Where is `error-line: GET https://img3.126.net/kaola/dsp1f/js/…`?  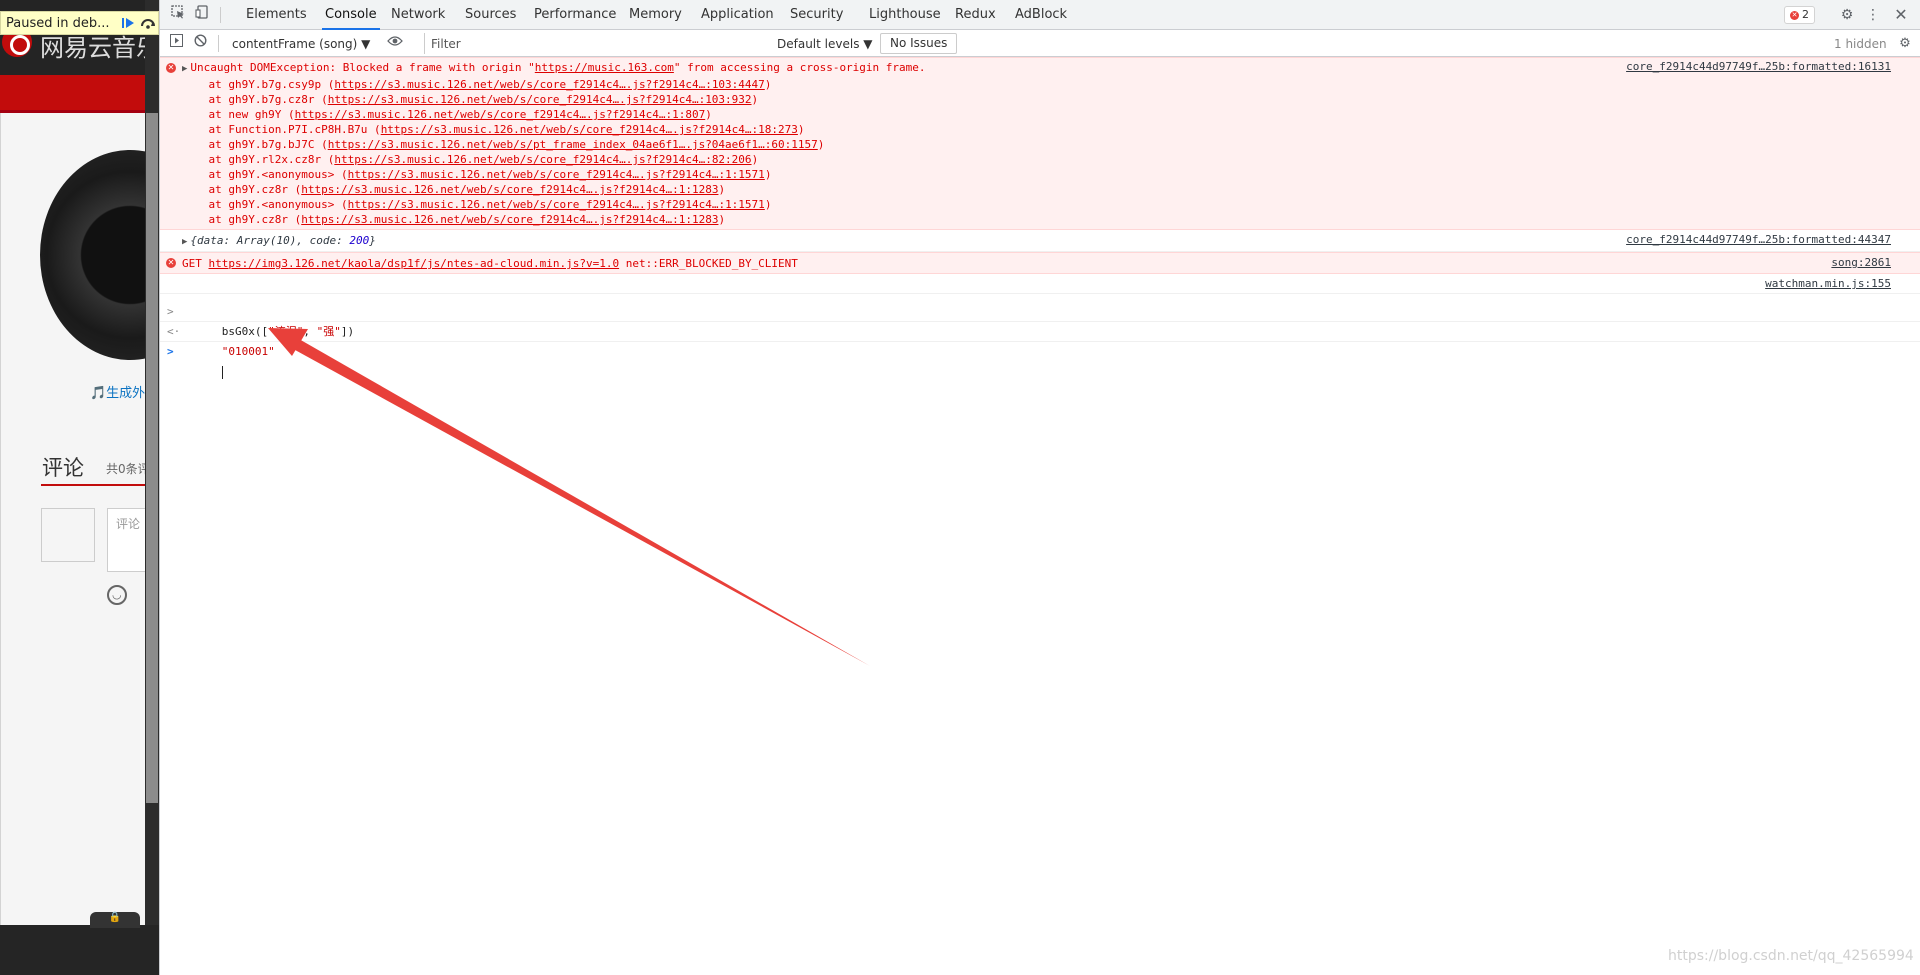 error-line: GET https://img3.126.net/kaola/dsp1f/js/… is located at coordinates (1036, 263).